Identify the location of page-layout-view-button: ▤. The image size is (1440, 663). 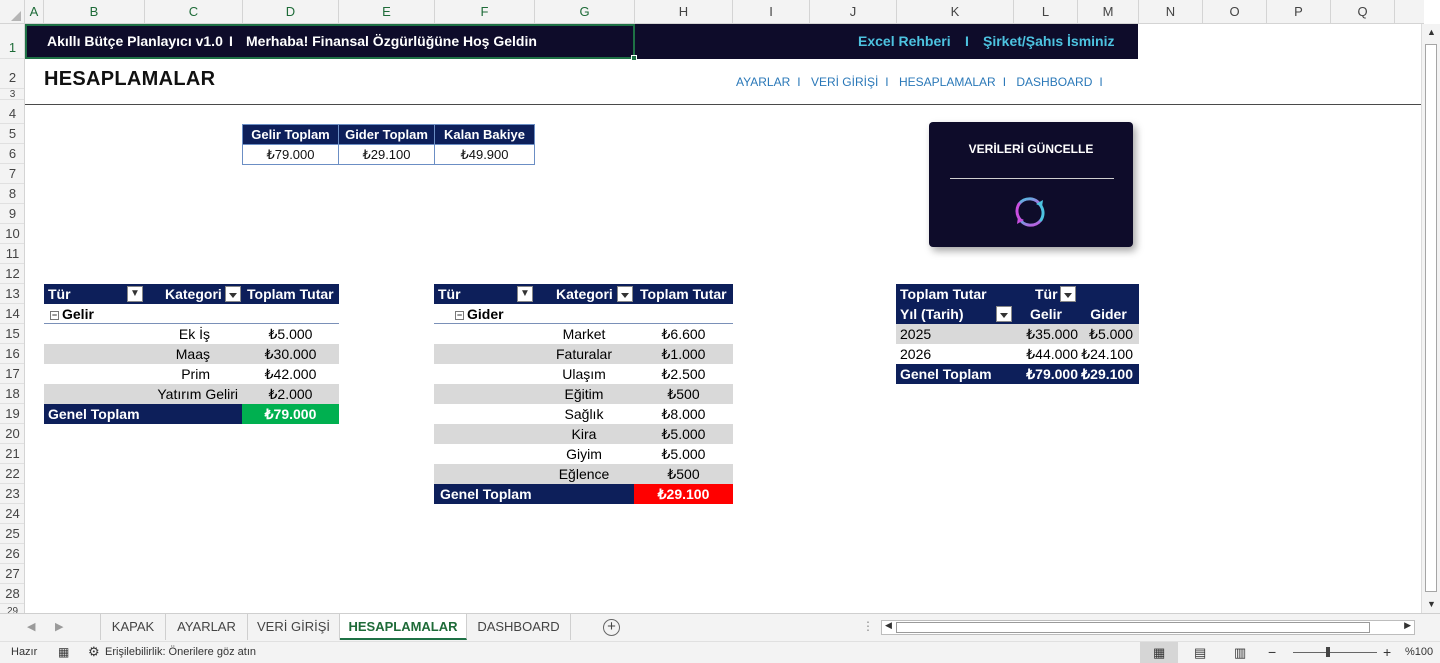
(1200, 652).